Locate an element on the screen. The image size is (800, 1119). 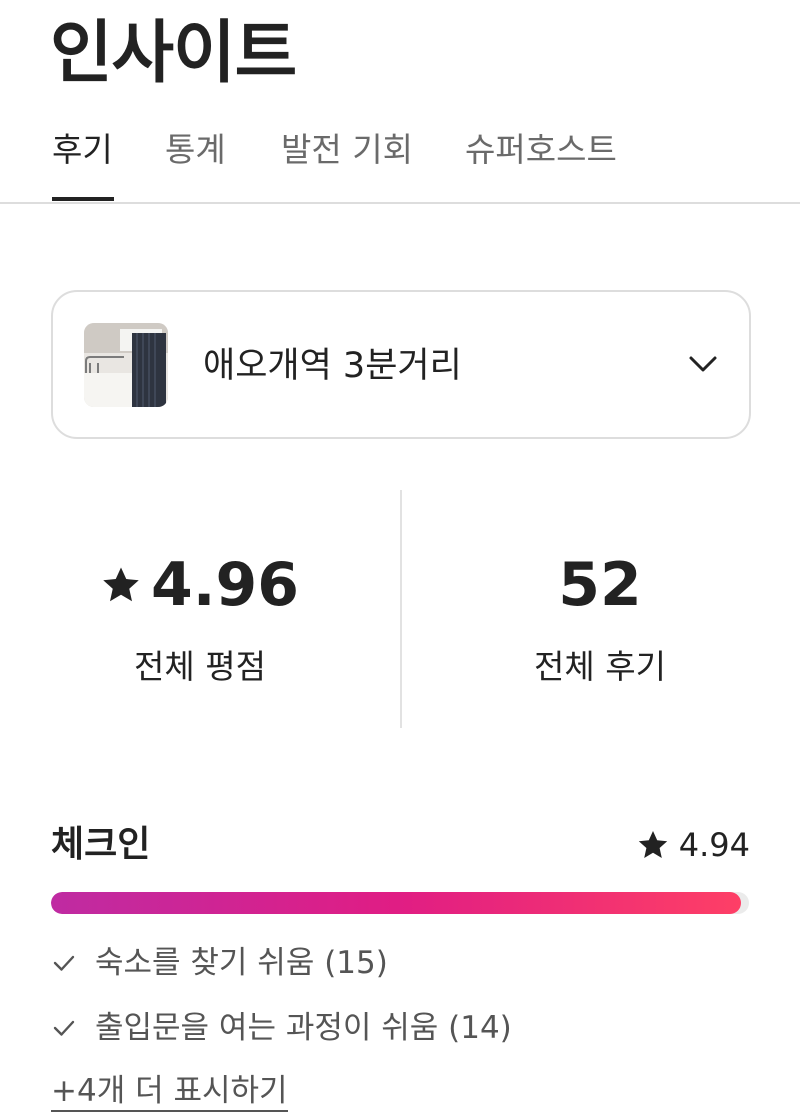
tab-reviews: 후기 is located at coordinates (82, 150).